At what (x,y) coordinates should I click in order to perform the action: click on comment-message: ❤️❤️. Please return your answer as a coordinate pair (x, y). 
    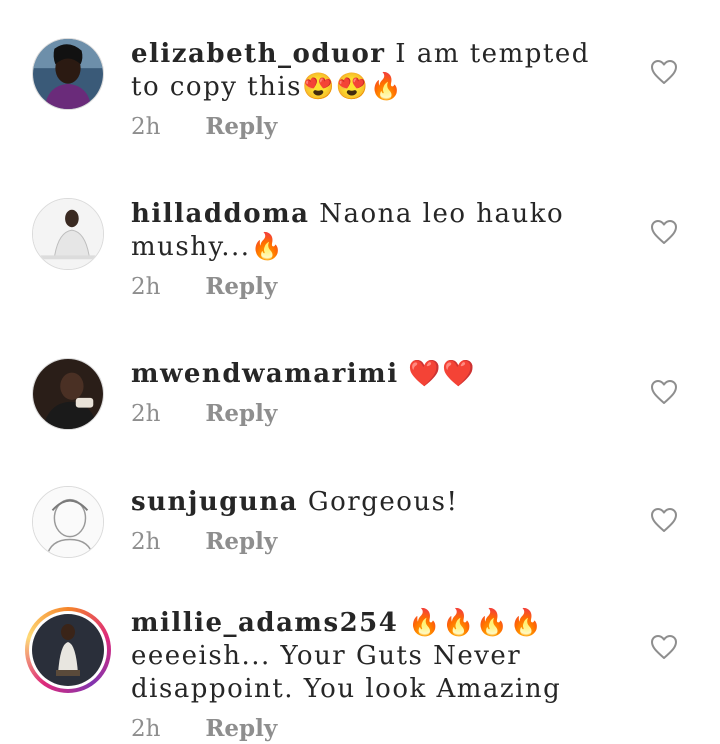
    Looking at the image, I should click on (442, 374).